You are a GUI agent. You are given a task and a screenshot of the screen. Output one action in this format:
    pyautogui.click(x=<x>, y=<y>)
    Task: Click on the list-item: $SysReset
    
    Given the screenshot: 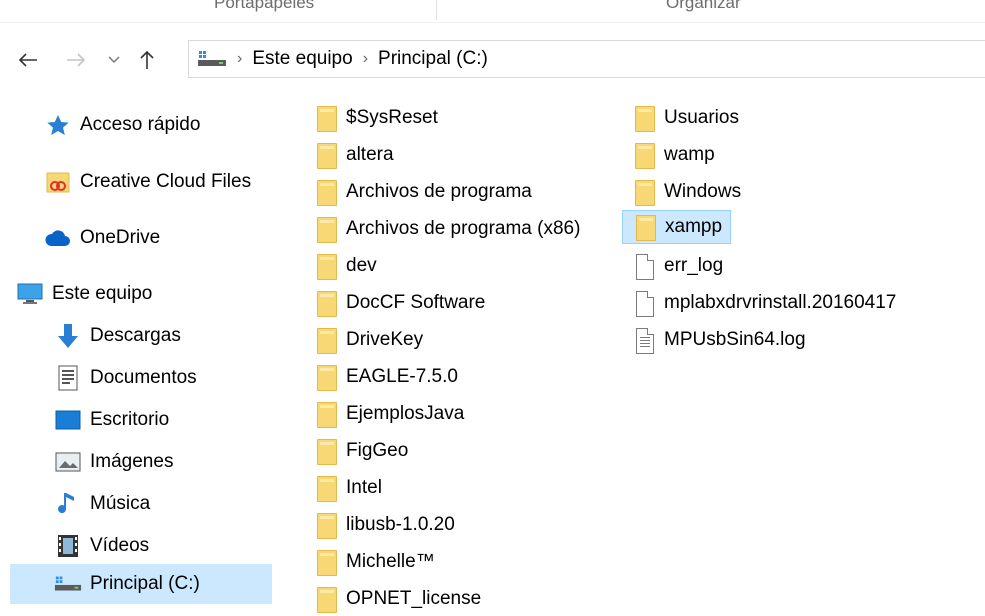 What is the action you would take?
    pyautogui.click(x=381, y=118)
    